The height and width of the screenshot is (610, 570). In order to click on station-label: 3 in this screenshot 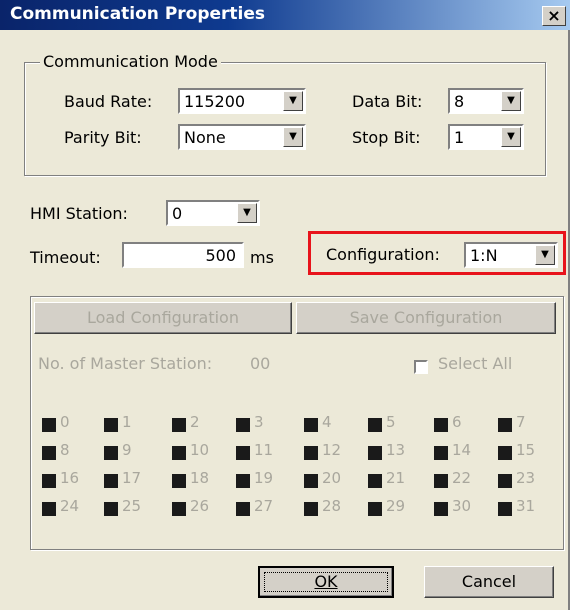, I will do `click(259, 422)`.